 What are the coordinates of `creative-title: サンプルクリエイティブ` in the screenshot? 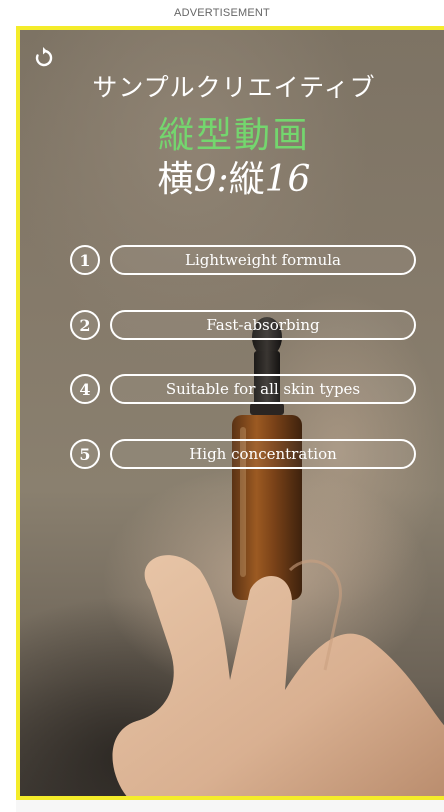 It's located at (234, 87).